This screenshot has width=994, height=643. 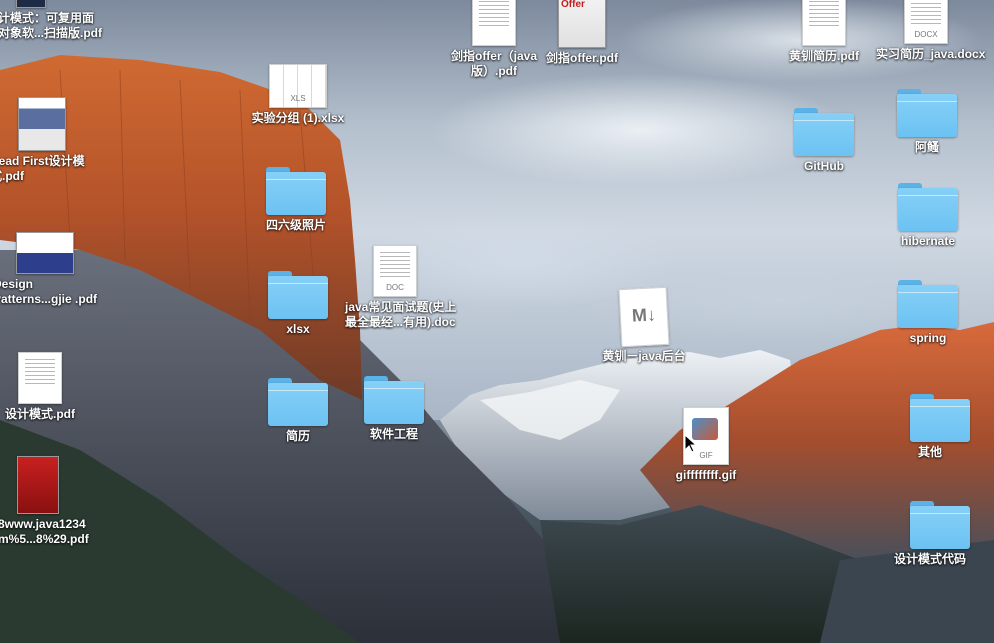 I want to click on file-head-first-pdf: Head First设计模 式.pdf, so click(x=46, y=140).